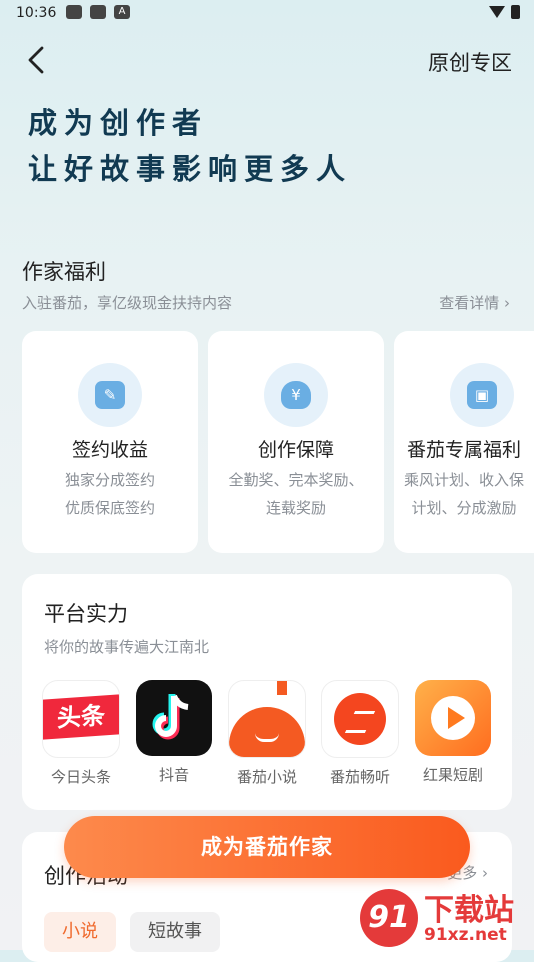 The height and width of the screenshot is (962, 534). I want to click on site-watermark: 91 下载站 91xz.net, so click(447, 917).